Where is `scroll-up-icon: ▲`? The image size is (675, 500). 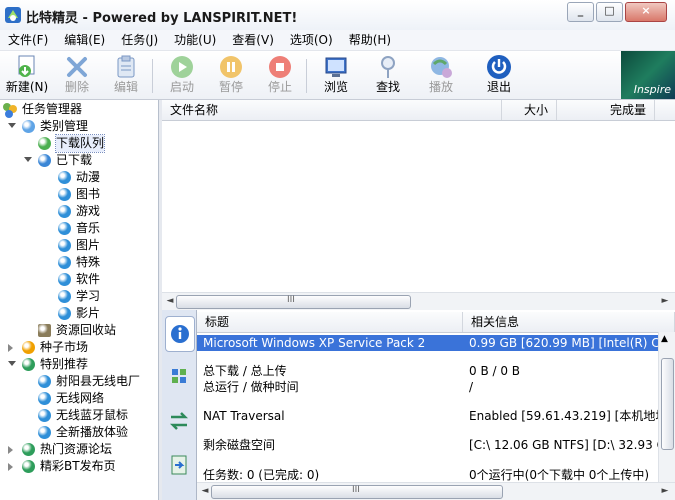
scroll-up-icon: ▲ is located at coordinates (664, 339).